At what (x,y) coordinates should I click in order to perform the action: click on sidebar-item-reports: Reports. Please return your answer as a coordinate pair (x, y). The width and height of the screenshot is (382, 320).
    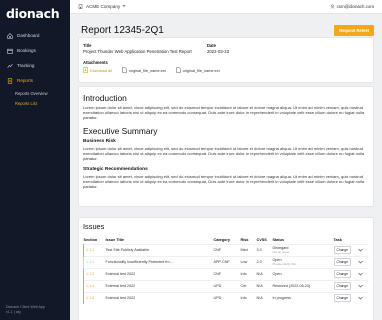
    Looking at the image, I should click on (35, 80).